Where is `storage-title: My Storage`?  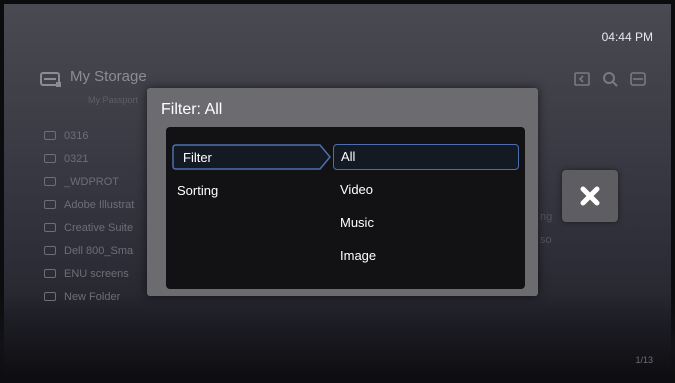 storage-title: My Storage is located at coordinates (108, 76).